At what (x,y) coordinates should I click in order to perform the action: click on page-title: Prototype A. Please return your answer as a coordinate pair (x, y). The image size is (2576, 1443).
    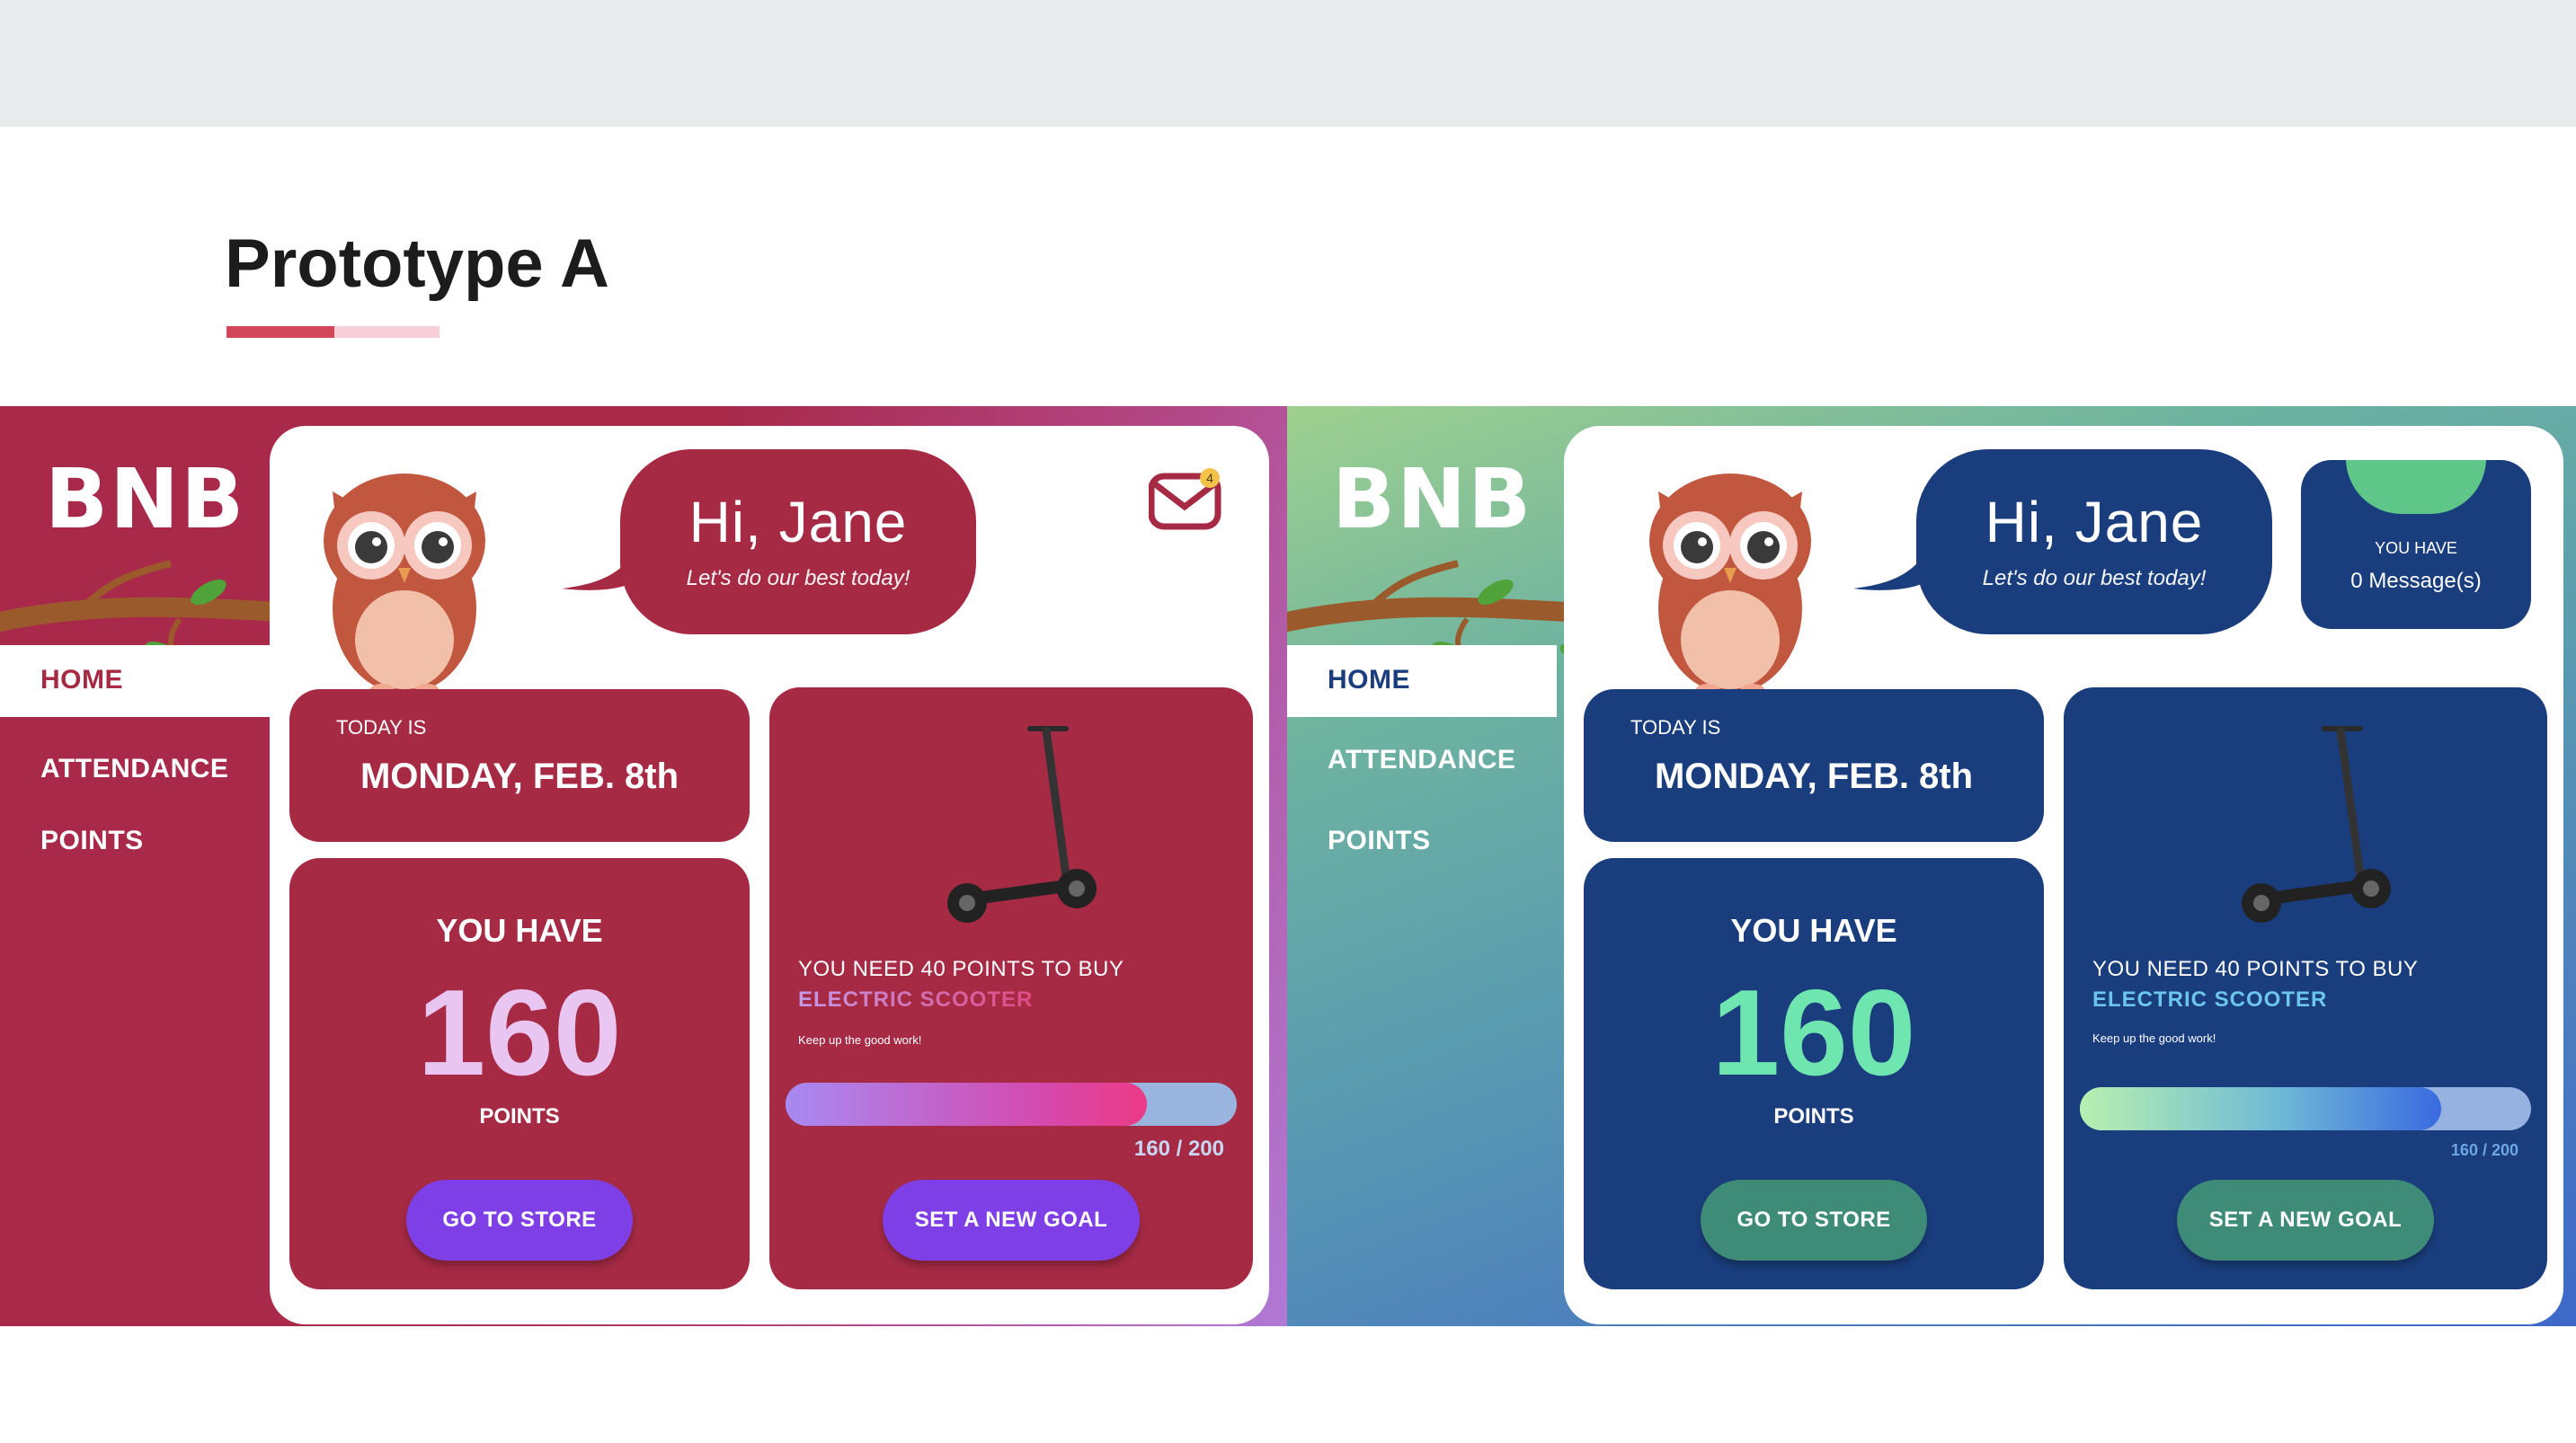
    Looking at the image, I should click on (417, 264).